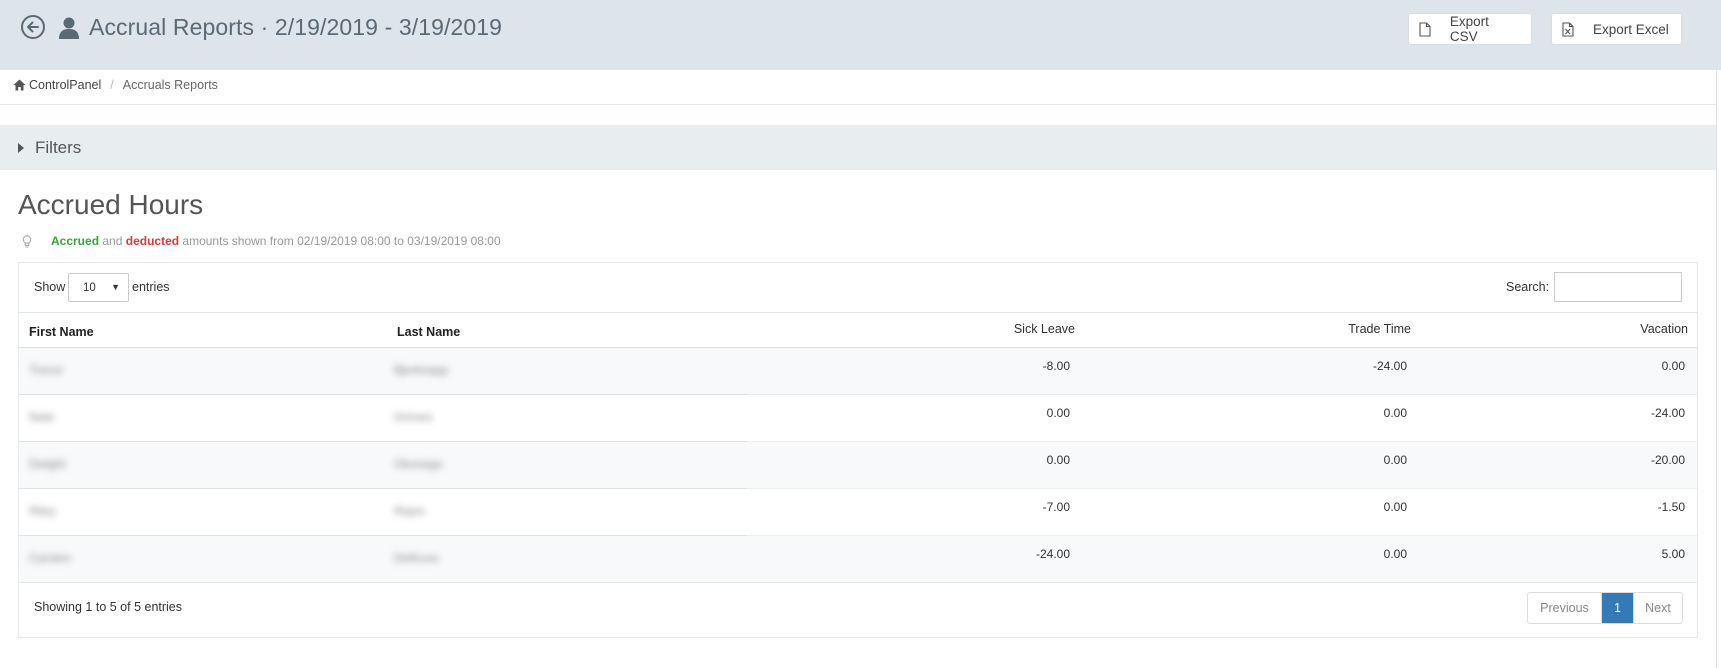 Image resolution: width=1721 pixels, height=668 pixels. Describe the element at coordinates (413, 417) in the screenshot. I see `cell-last-name: Grimes` at that location.